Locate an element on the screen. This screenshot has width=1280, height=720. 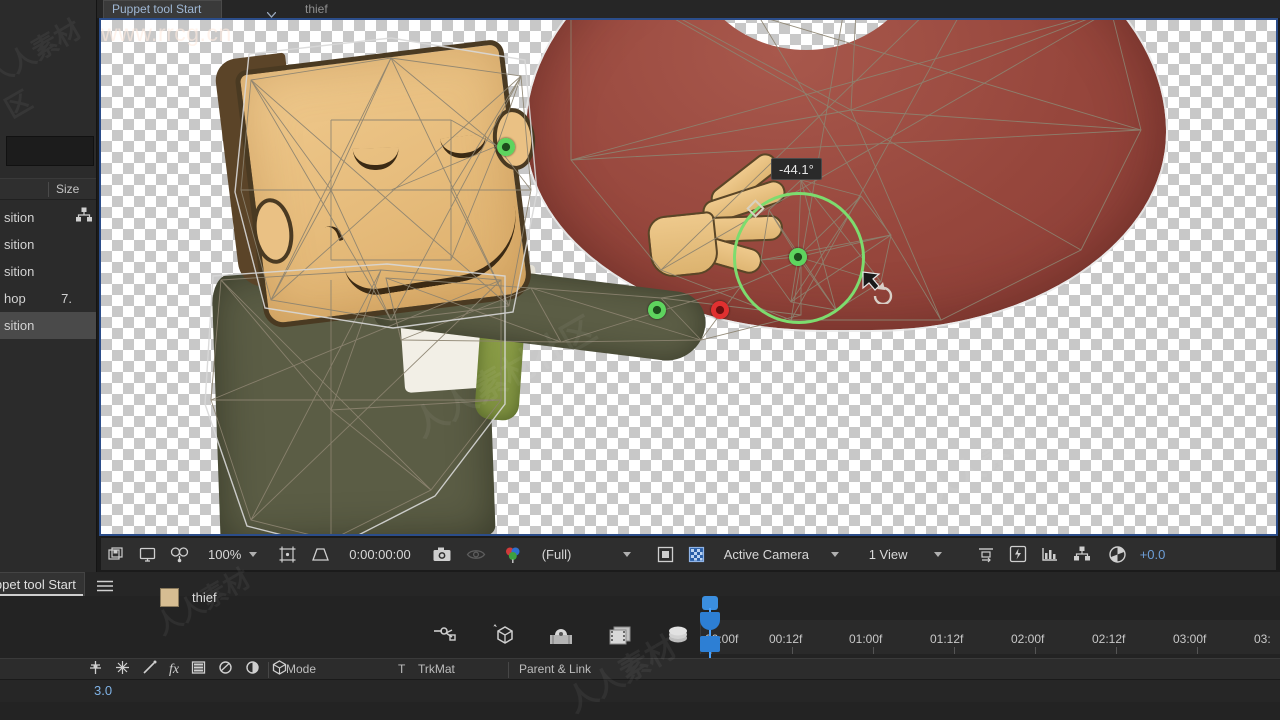
toggle-view-masks-button is located at coordinates (179, 554).